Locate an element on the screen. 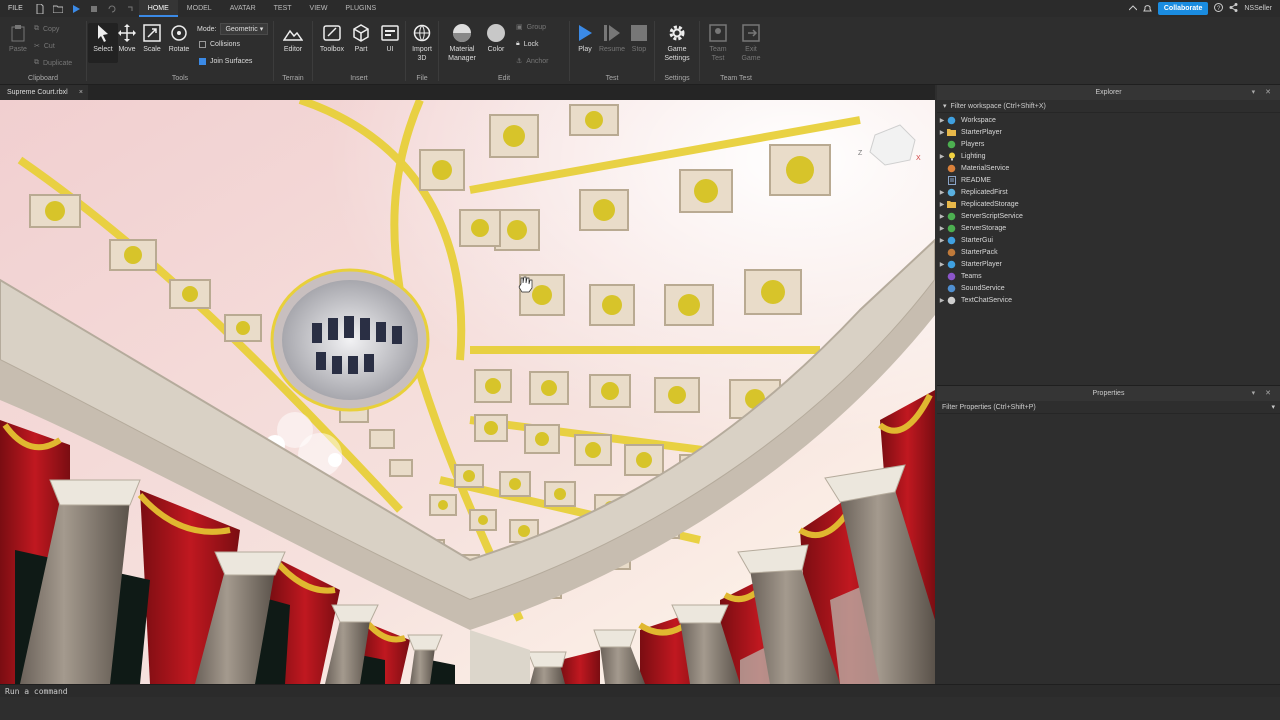 Image resolution: width=1280 pixels, height=720 pixels. command-bar-input: Run a command is located at coordinates (640, 690).